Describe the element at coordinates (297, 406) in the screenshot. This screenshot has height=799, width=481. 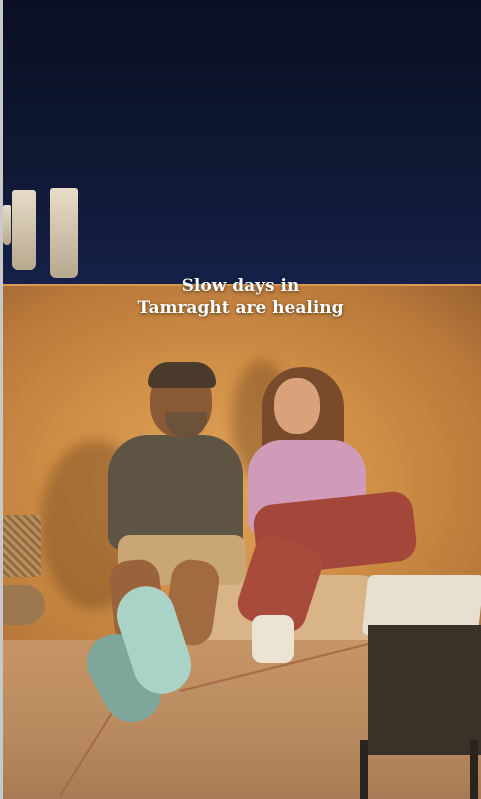
I see `woman-face` at that location.